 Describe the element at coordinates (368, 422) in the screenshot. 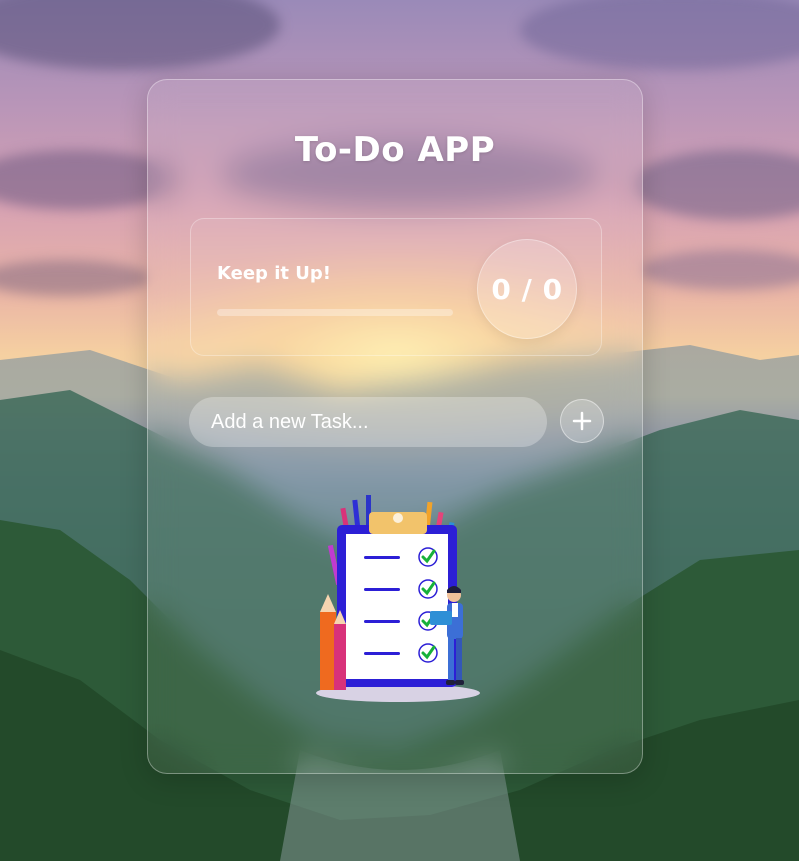

I see `new-task-input` at that location.